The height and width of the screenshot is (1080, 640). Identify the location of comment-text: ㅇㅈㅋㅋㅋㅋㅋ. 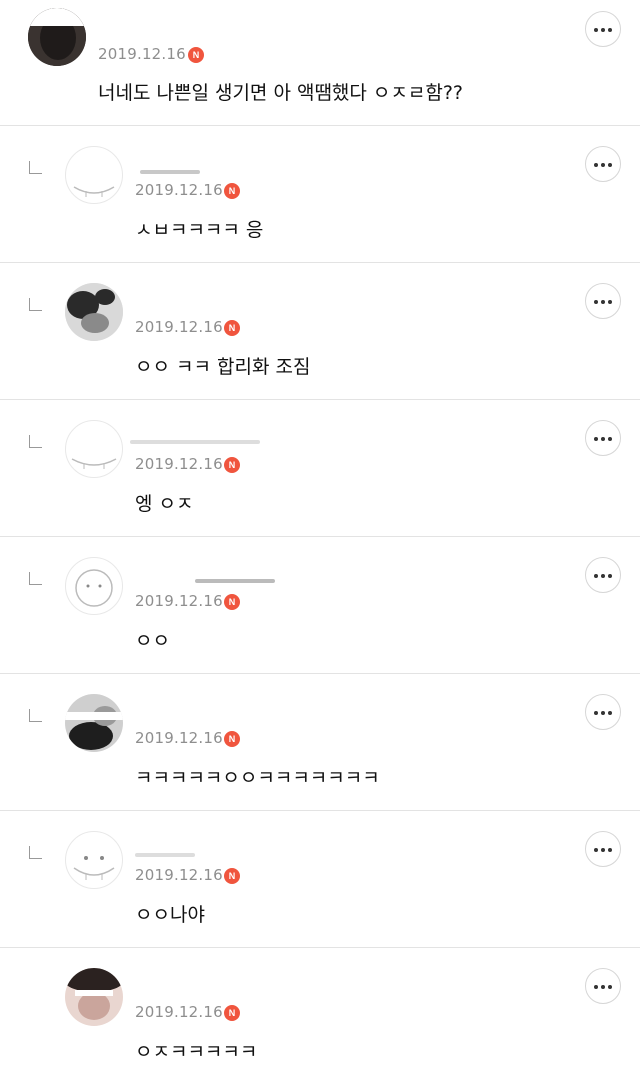
(196, 1052).